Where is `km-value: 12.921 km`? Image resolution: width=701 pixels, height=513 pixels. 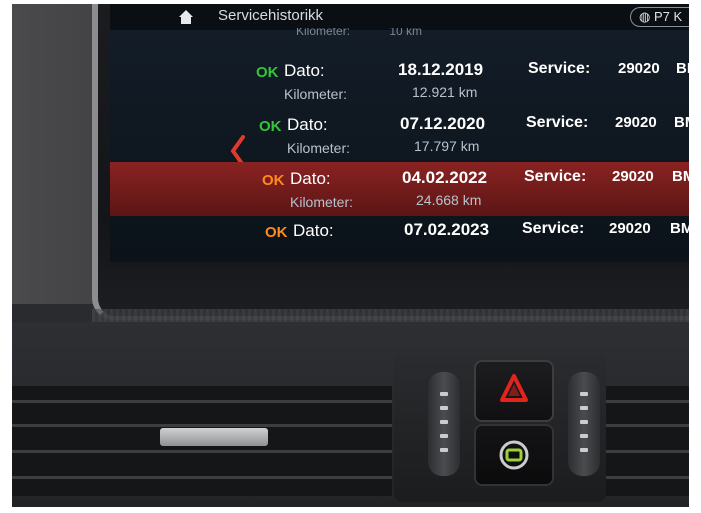
km-value: 12.921 km is located at coordinates (445, 92).